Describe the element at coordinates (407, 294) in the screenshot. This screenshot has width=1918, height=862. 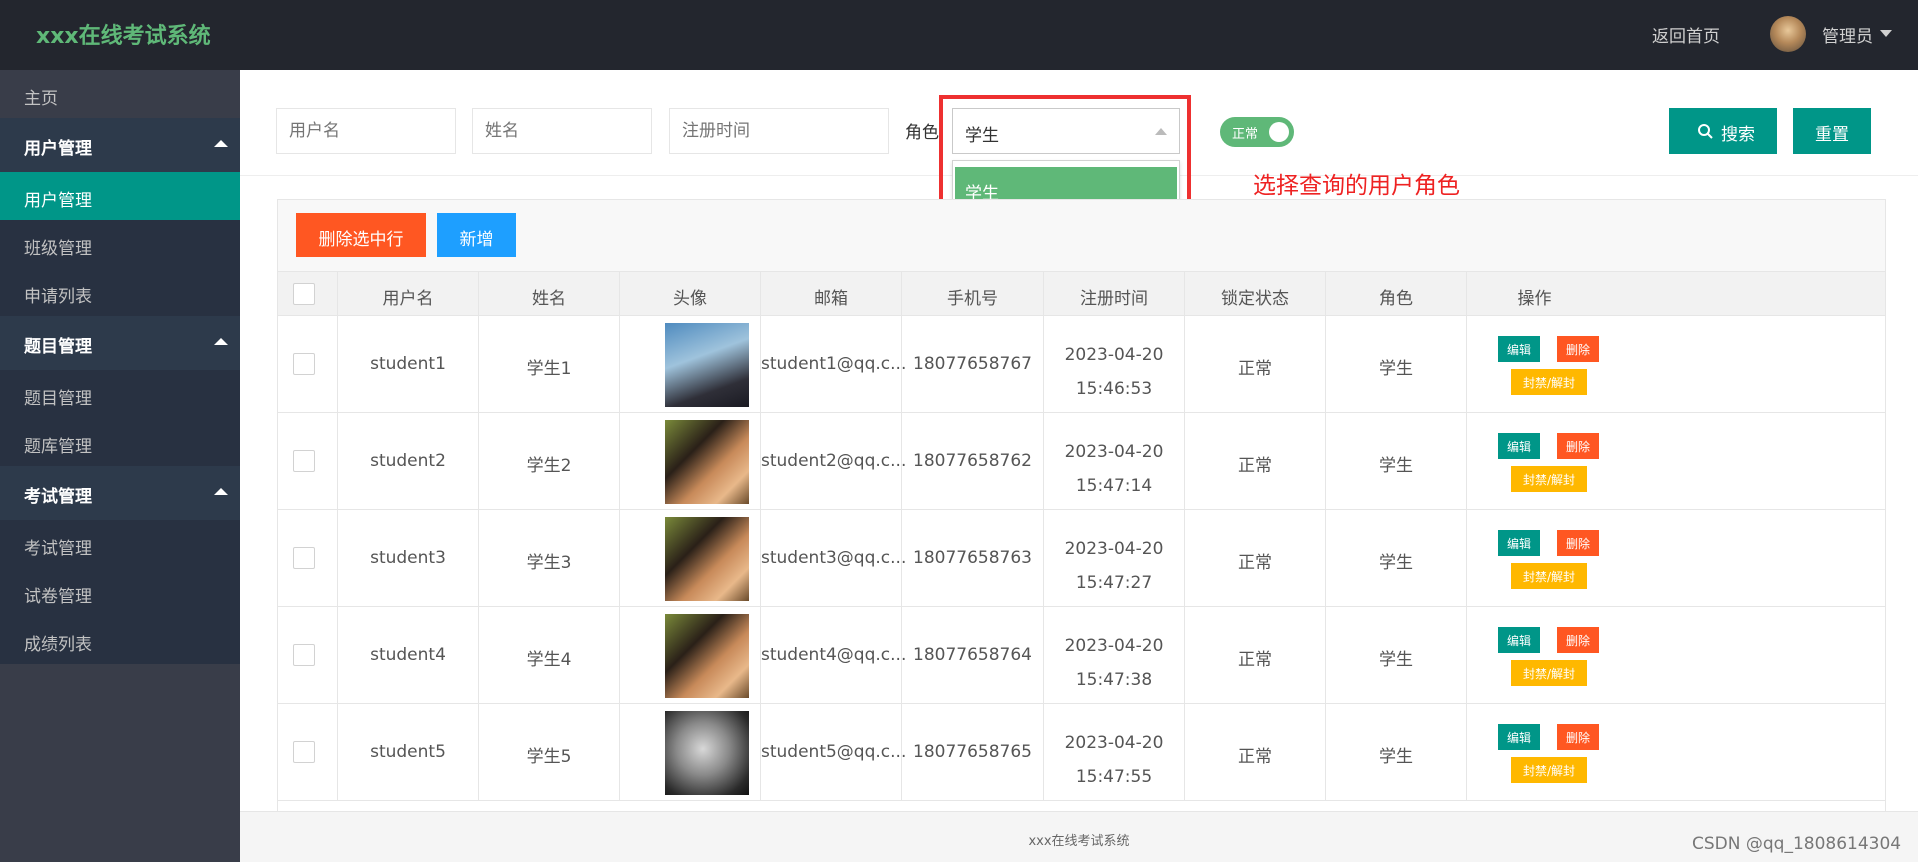
I see `column-header: 用户名` at that location.